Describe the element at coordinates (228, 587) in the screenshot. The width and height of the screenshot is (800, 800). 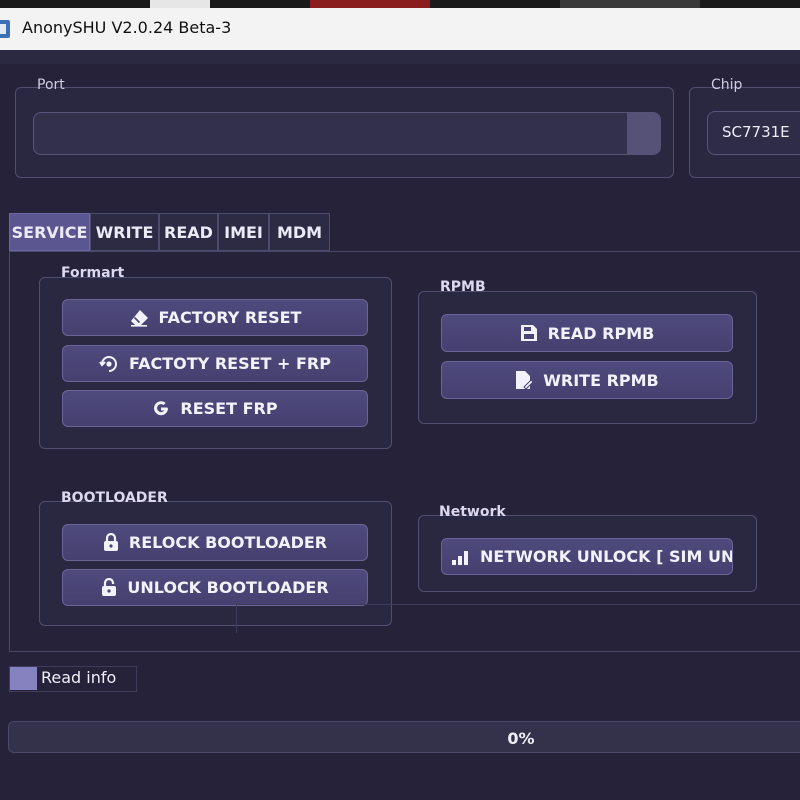
I see `unlock-bootloader-label: UNLOCK BOOTLOADER` at that location.